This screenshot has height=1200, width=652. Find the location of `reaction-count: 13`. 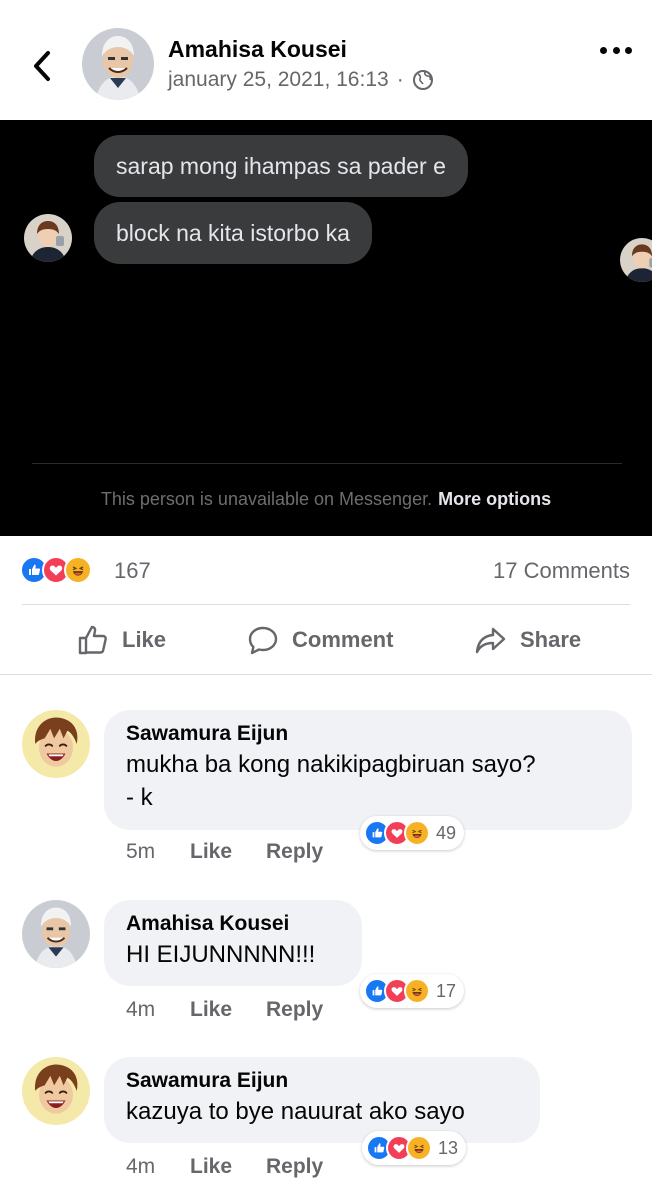

reaction-count: 13 is located at coordinates (448, 1147).